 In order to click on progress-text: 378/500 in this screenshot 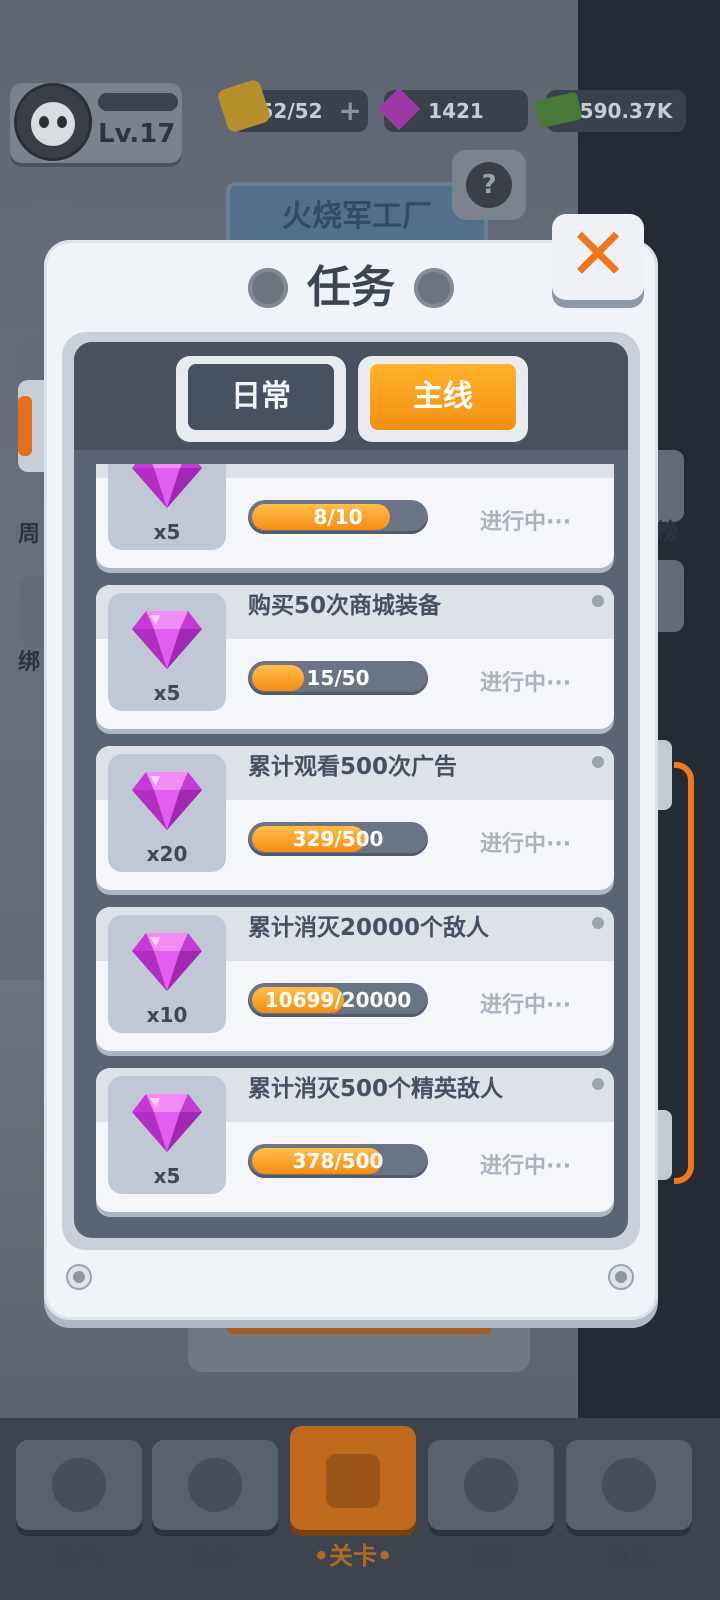, I will do `click(338, 1161)`.